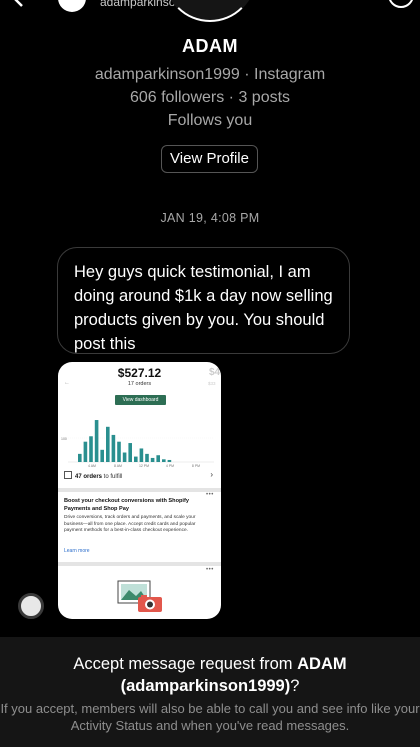  I want to click on inner-sales-chart: 100 4 AM 8 AM 12 PM 4 PM 8 PM, so click(137, 444).